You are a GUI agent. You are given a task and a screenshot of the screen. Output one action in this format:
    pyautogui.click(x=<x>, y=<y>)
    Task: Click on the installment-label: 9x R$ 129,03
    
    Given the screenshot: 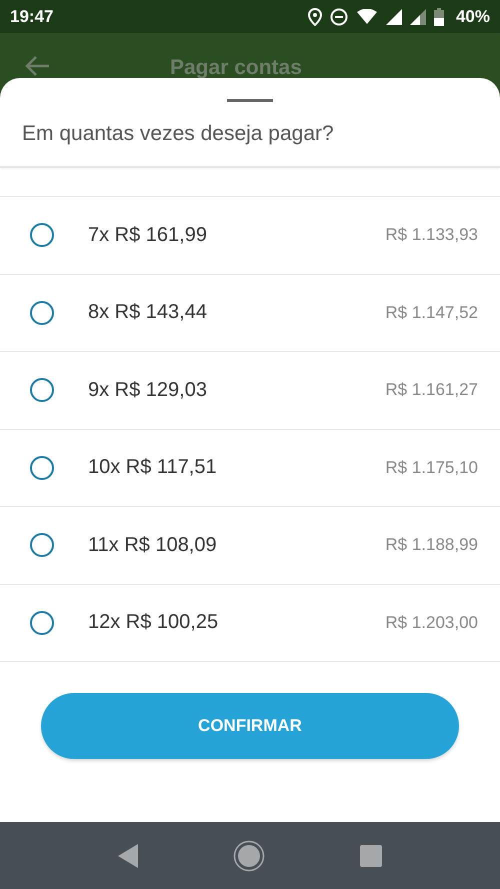 What is the action you would take?
    pyautogui.click(x=148, y=390)
    